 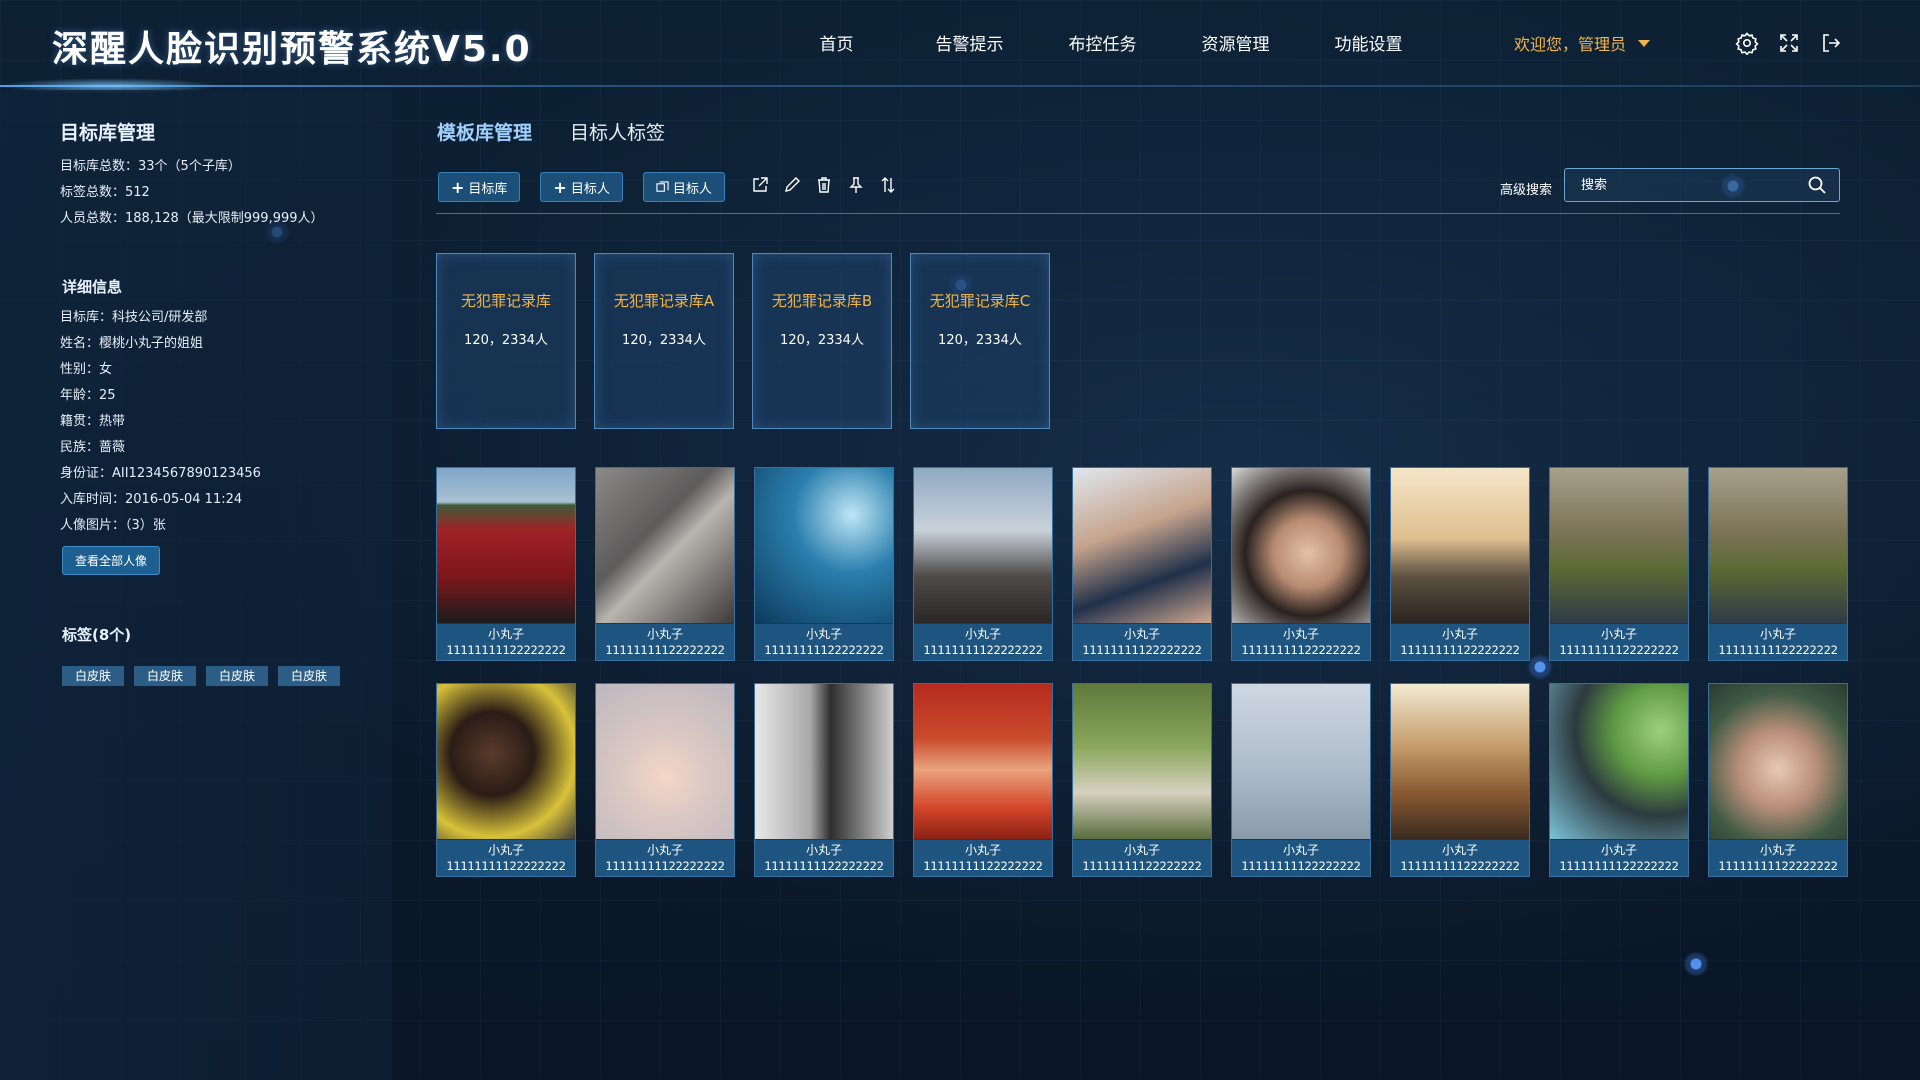 What do you see at coordinates (836, 42) in the screenshot?
I see `nav-home: 首页` at bounding box center [836, 42].